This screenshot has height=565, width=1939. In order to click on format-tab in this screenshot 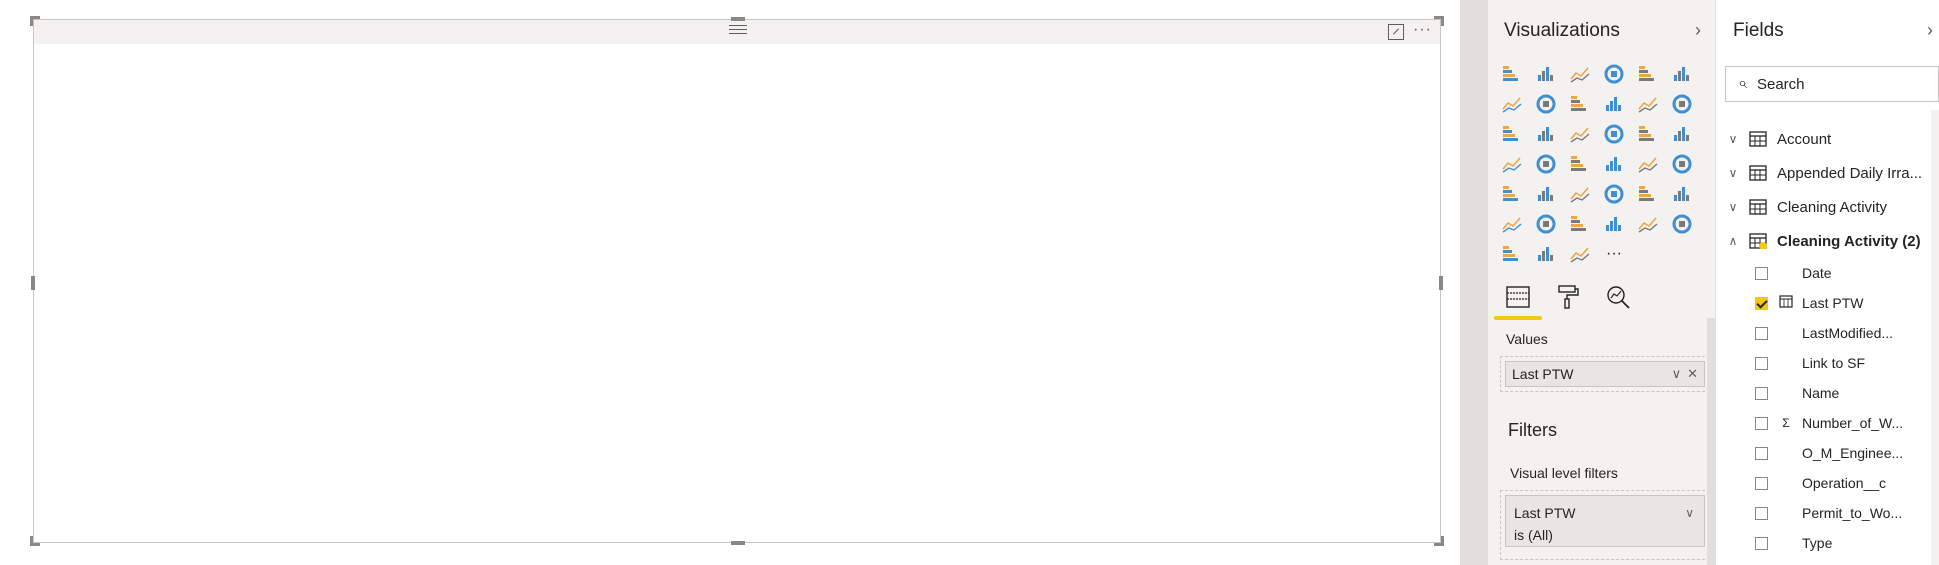, I will do `click(1568, 297)`.